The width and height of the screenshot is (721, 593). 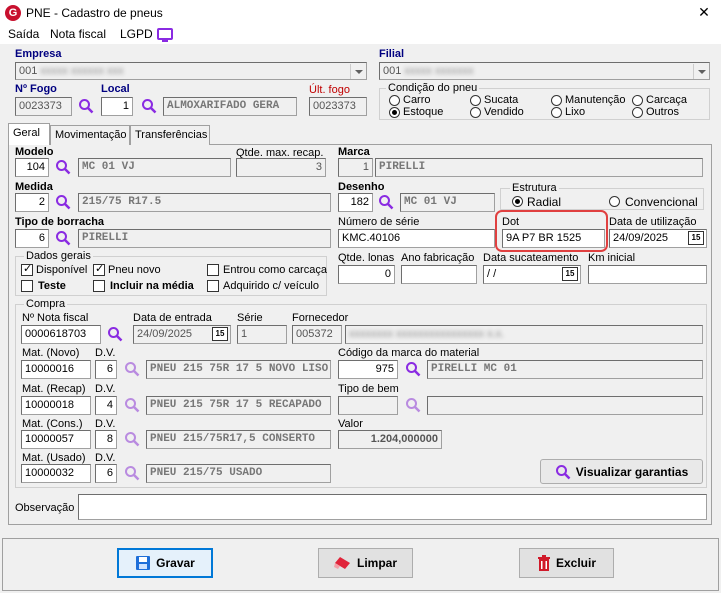 What do you see at coordinates (379, 222) in the screenshot?
I see `numero-serie-label: Número de série` at bounding box center [379, 222].